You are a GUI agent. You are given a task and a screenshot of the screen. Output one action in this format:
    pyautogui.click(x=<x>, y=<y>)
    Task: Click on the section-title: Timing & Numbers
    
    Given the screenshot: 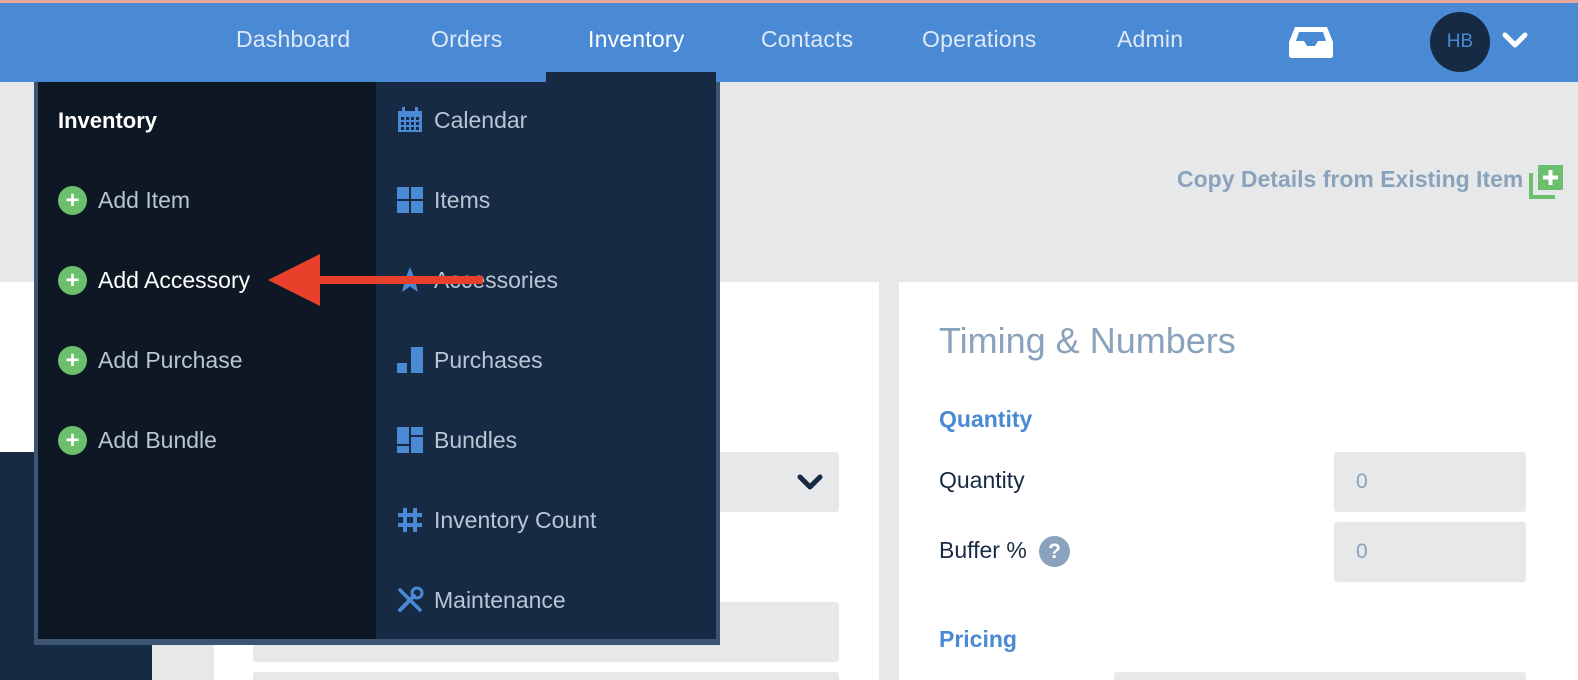 What is the action you would take?
    pyautogui.click(x=1087, y=340)
    